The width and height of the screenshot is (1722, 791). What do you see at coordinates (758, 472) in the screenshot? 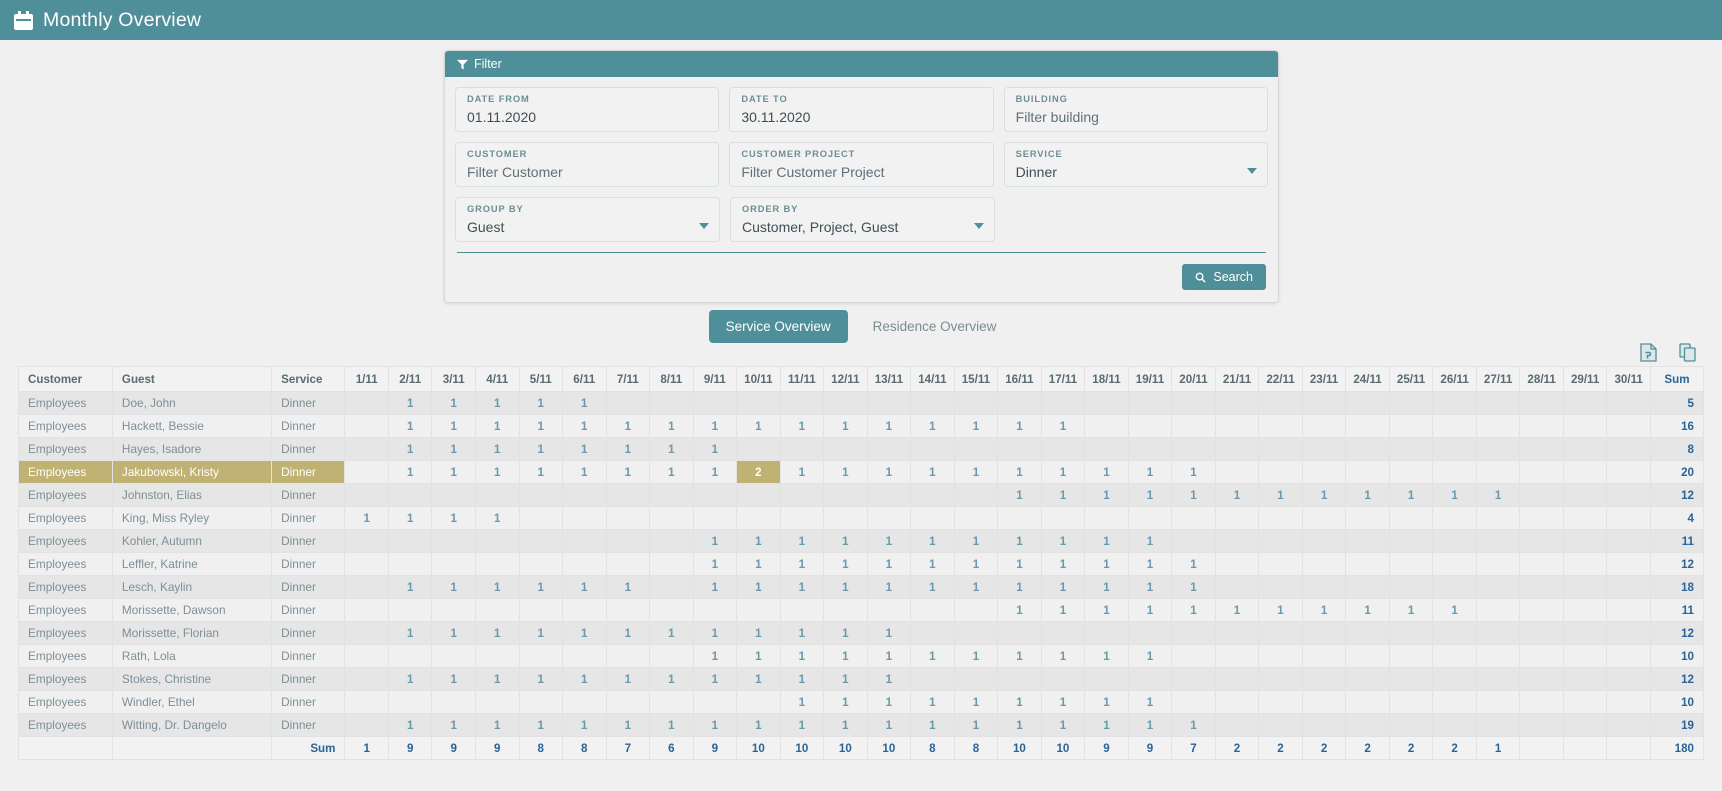
I see `row-cell-day: 2` at bounding box center [758, 472].